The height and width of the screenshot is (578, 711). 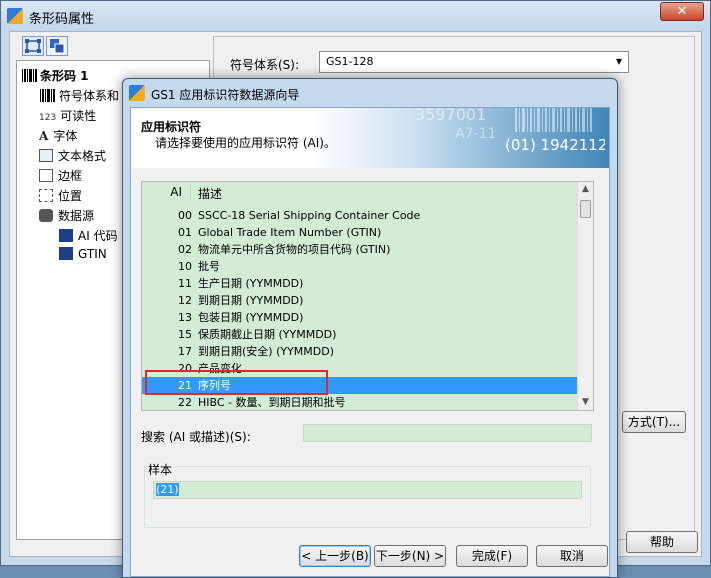 I want to click on tree-item-label: AI 代码, so click(x=98, y=236).